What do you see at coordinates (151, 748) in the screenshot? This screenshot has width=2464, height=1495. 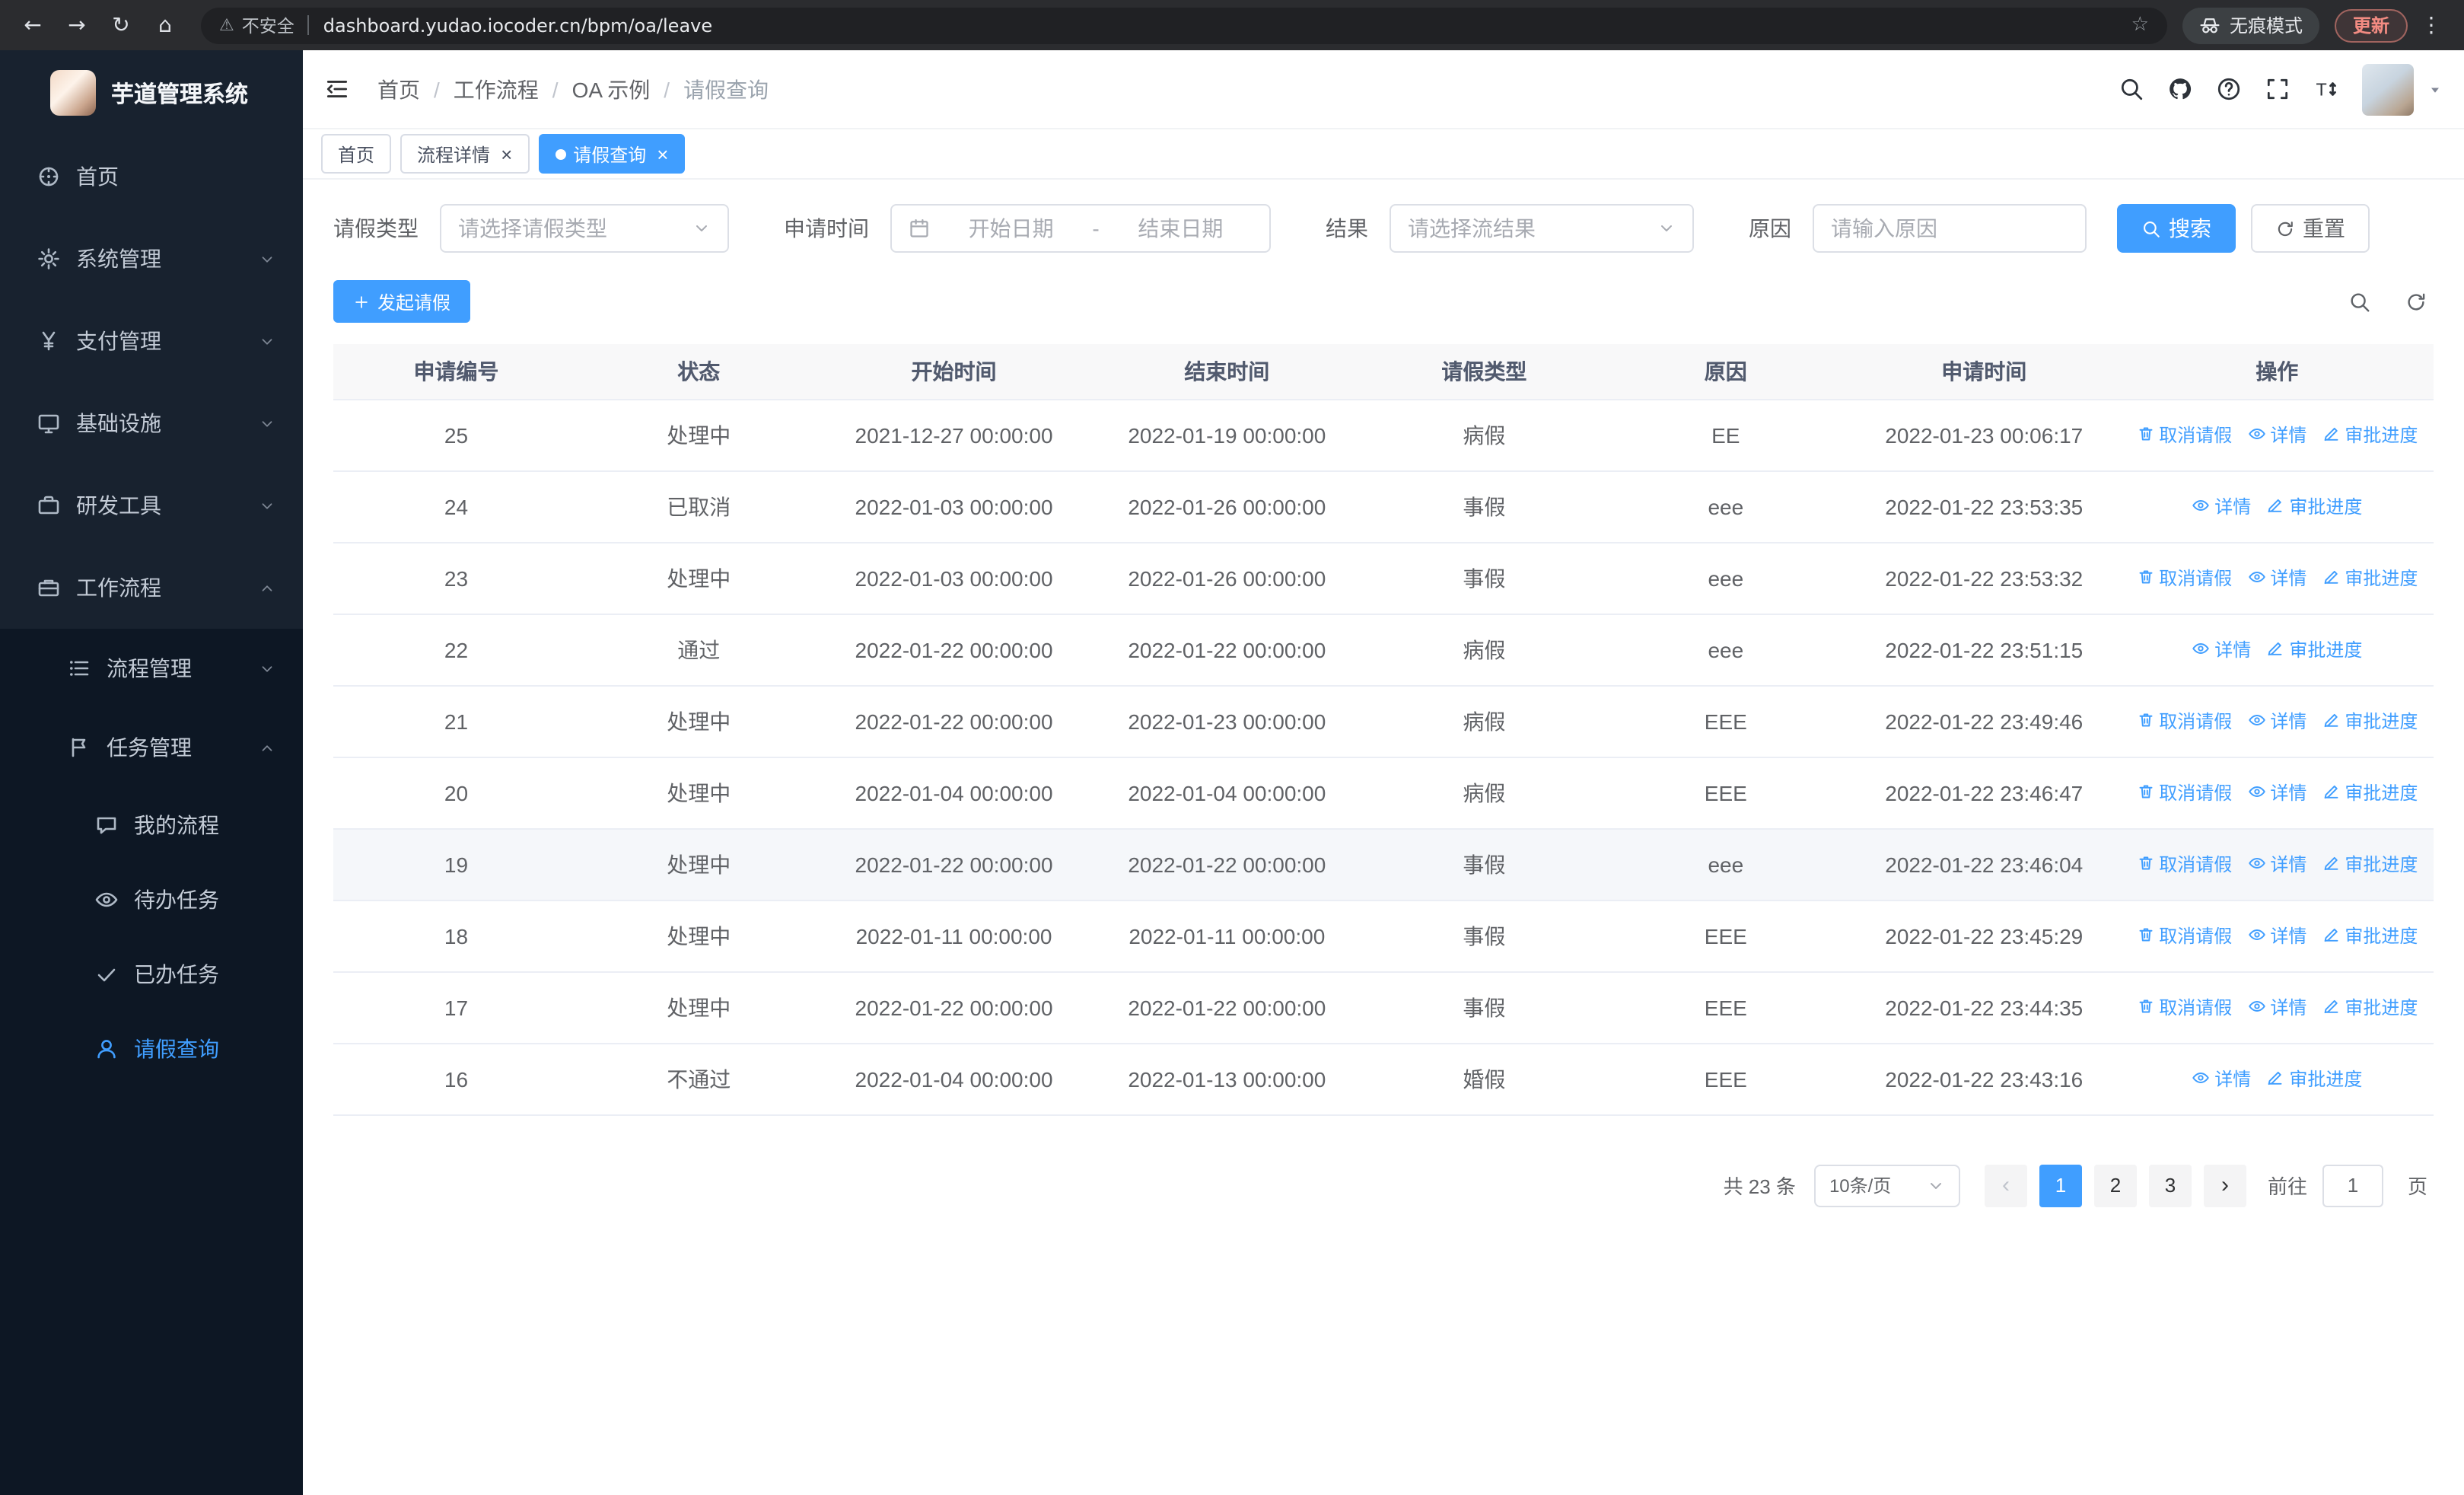 I see `sidebar-item-task-management: 任务管理` at bounding box center [151, 748].